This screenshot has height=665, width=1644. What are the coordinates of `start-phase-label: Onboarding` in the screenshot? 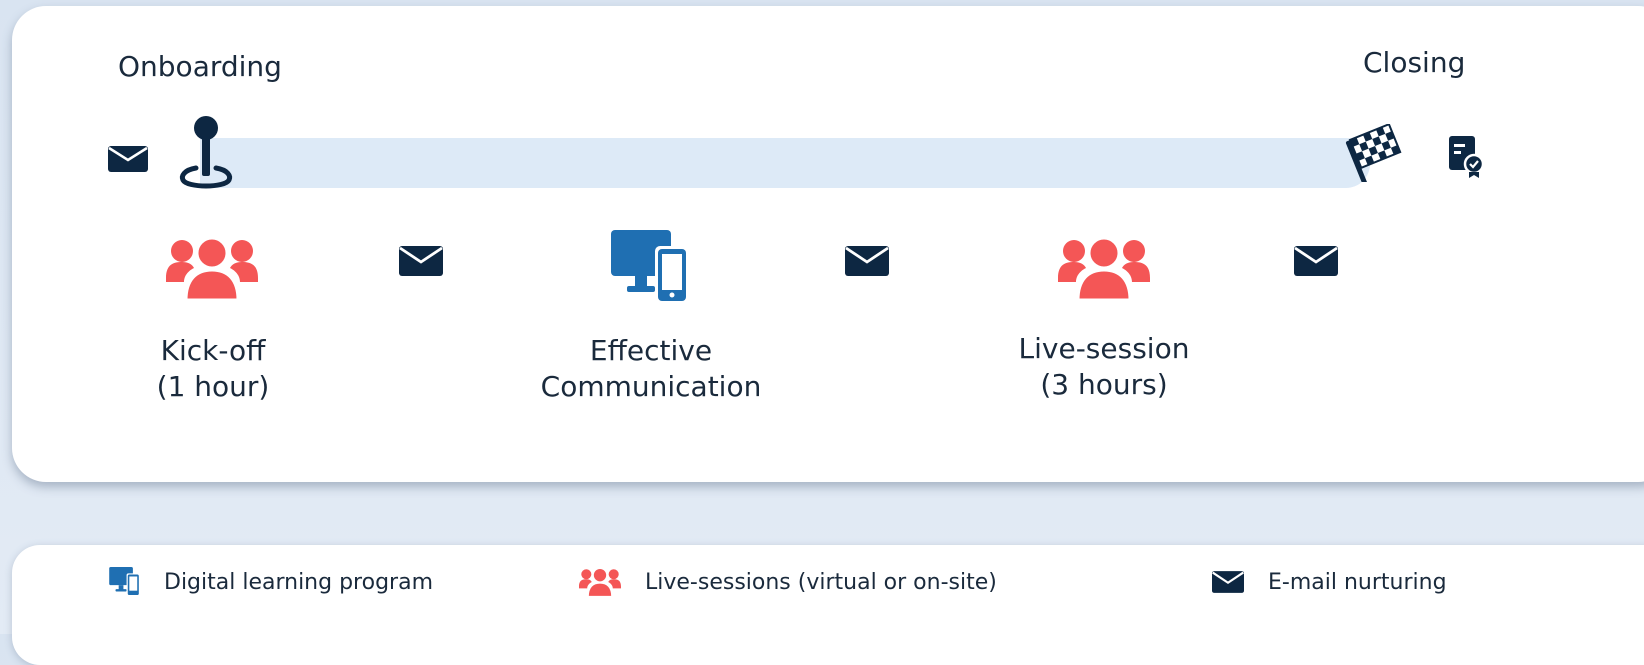 It's located at (200, 66).